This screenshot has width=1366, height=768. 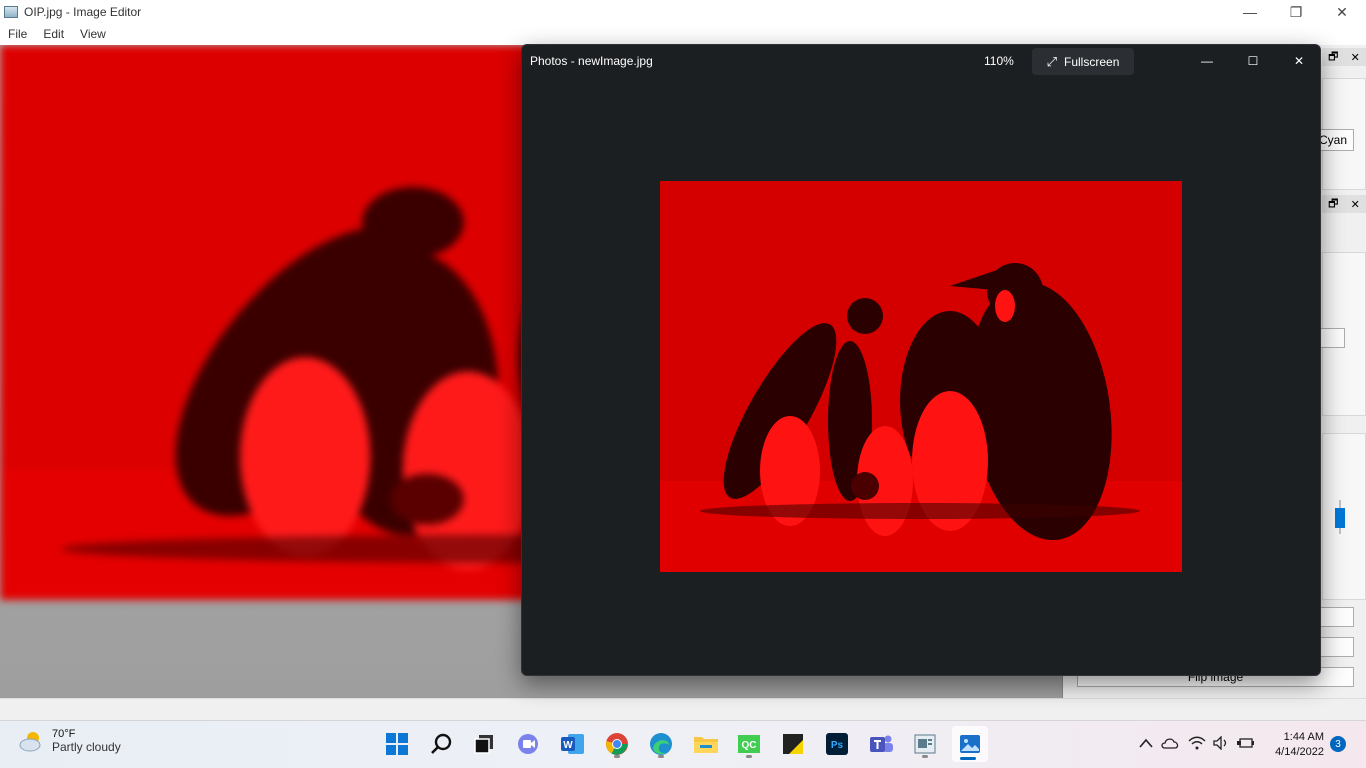 What do you see at coordinates (661, 744) in the screenshot?
I see `edge-icon` at bounding box center [661, 744].